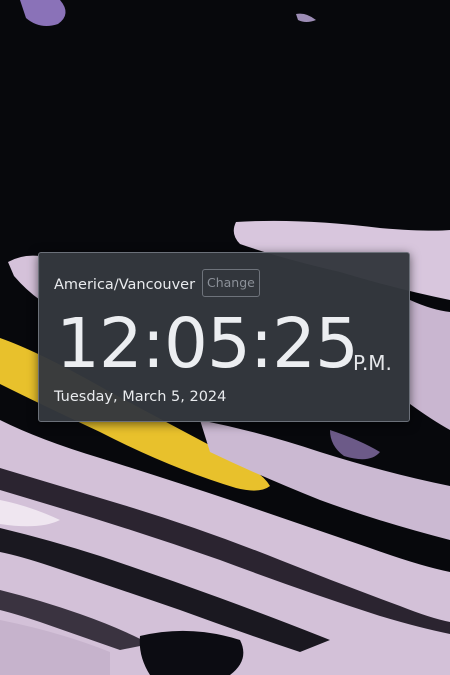 The image size is (450, 675). I want to click on date-display: Tuesday, March 5, 2024, so click(140, 397).